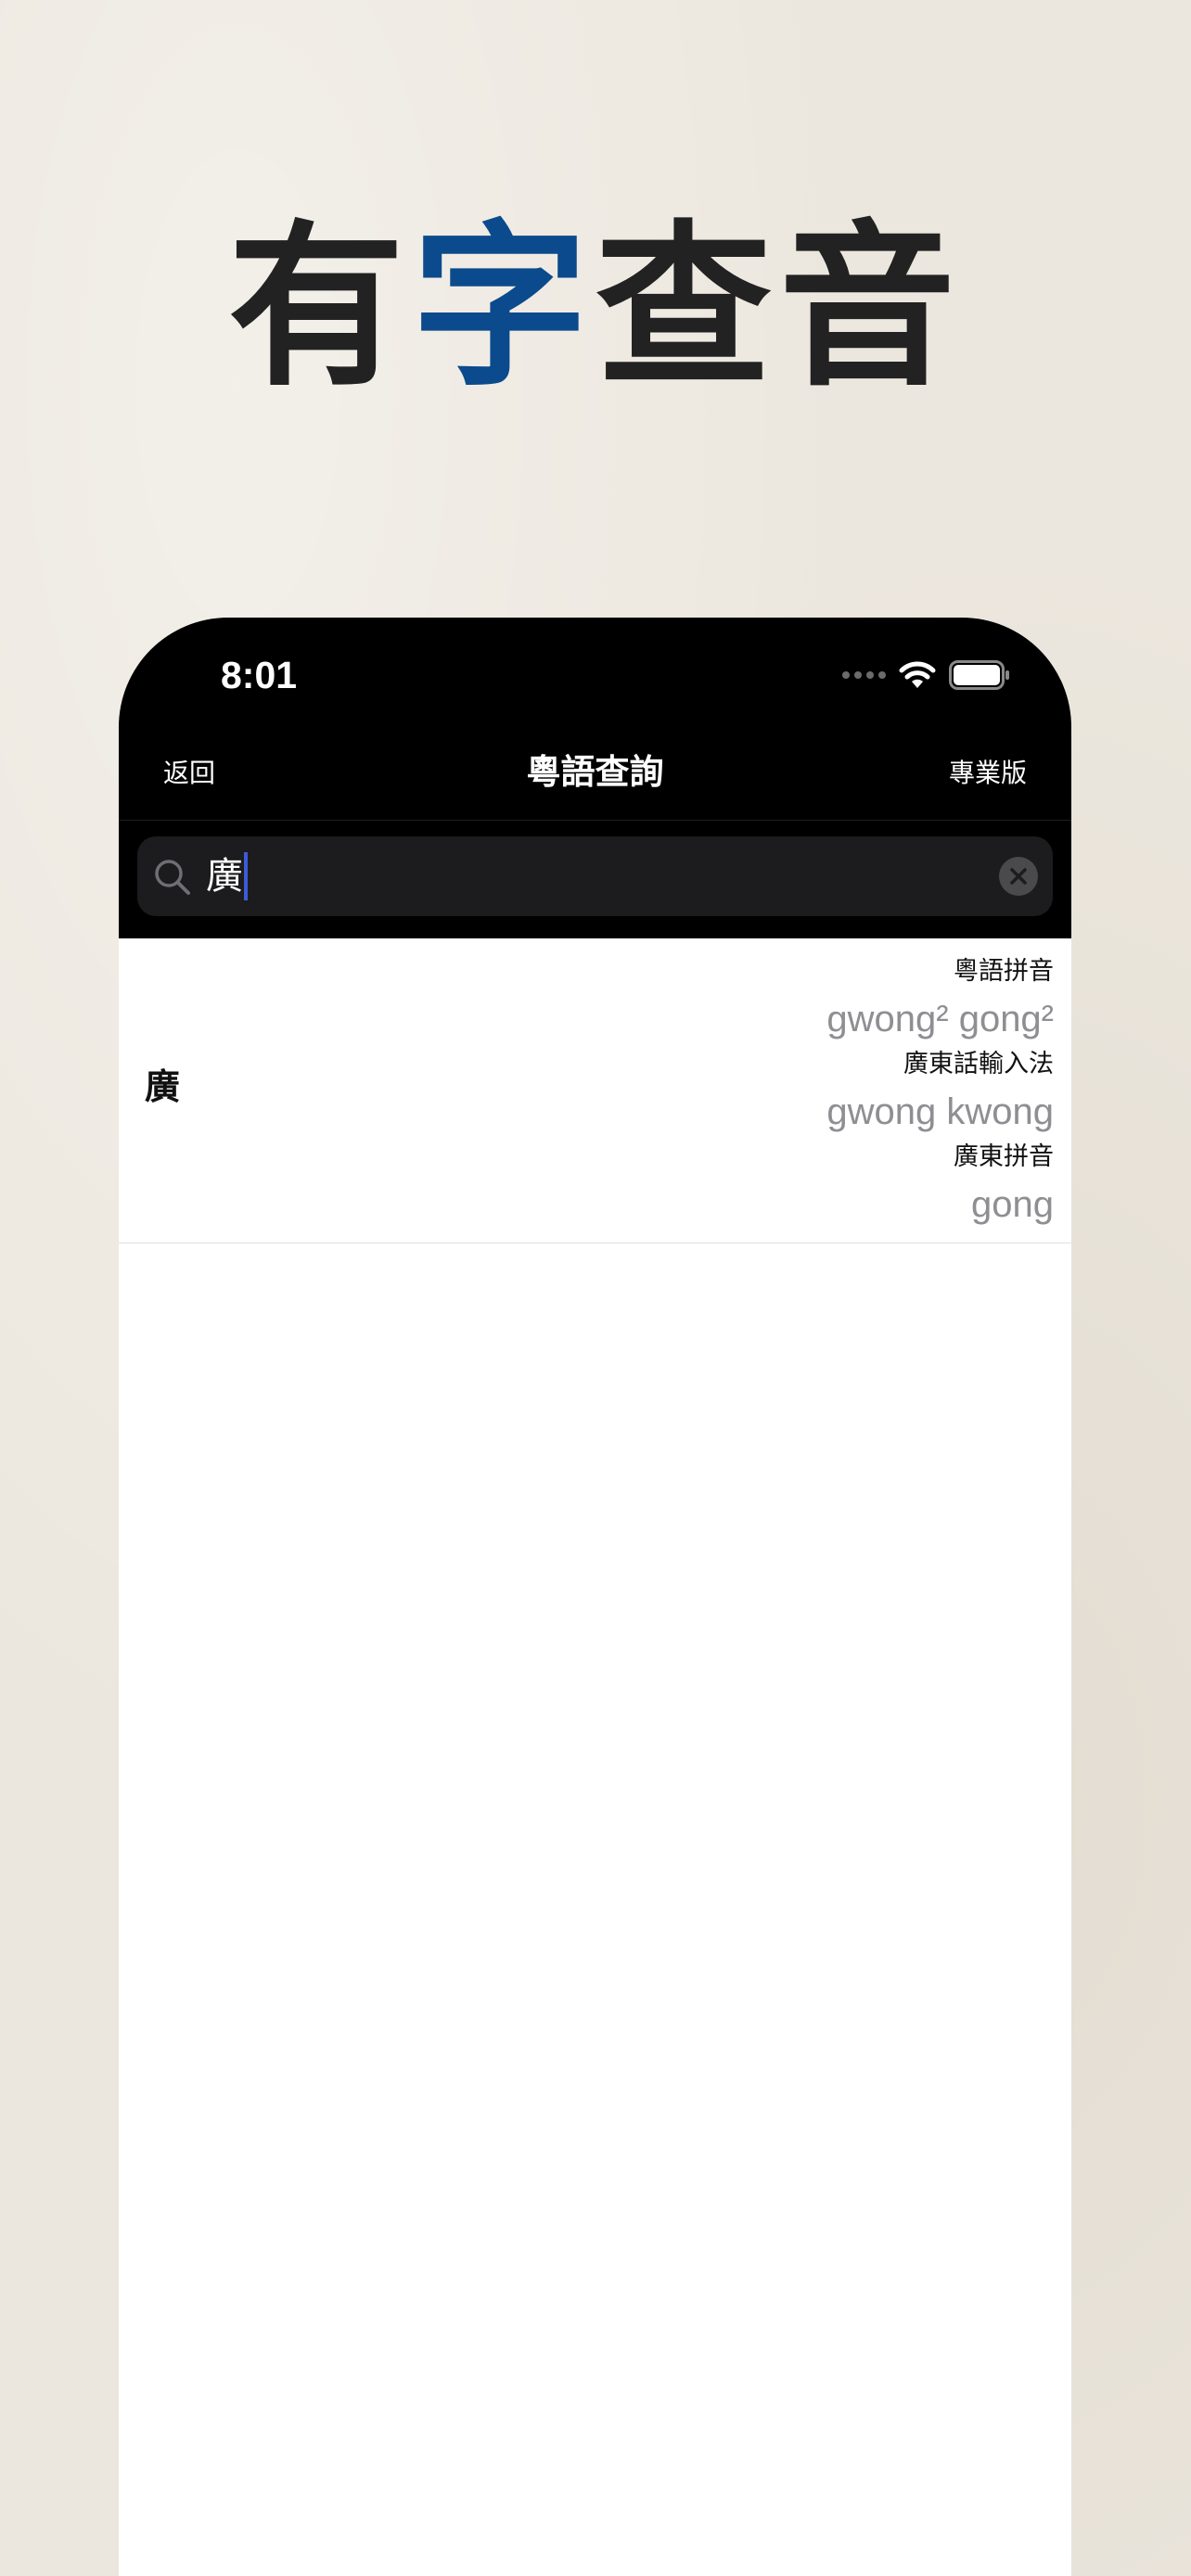  I want to click on search-icon, so click(172, 879).